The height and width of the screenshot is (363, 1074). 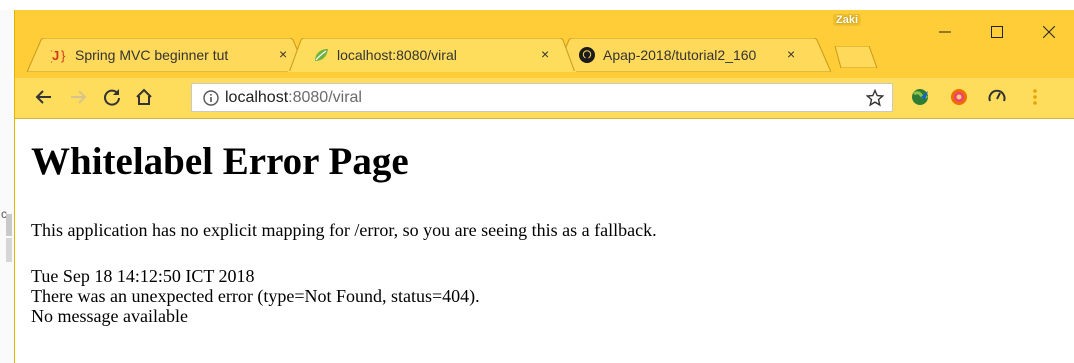 What do you see at coordinates (587, 55) in the screenshot?
I see `github-icon` at bounding box center [587, 55].